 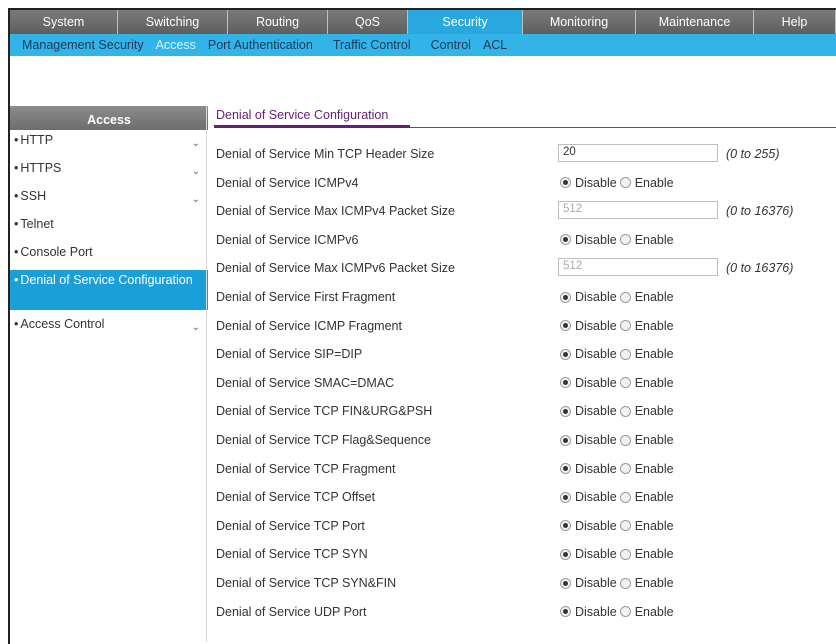 What do you see at coordinates (173, 22) in the screenshot?
I see `tab-switching: Switching` at bounding box center [173, 22].